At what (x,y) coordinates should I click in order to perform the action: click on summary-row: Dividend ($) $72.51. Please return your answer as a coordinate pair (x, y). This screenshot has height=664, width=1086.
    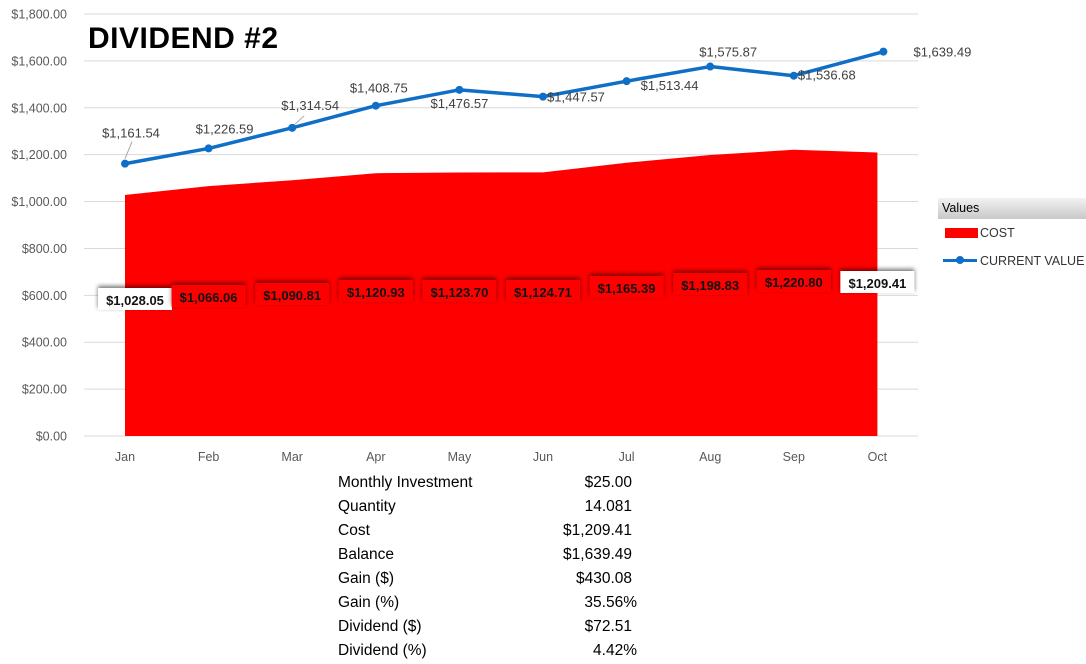
    Looking at the image, I should click on (493, 628).